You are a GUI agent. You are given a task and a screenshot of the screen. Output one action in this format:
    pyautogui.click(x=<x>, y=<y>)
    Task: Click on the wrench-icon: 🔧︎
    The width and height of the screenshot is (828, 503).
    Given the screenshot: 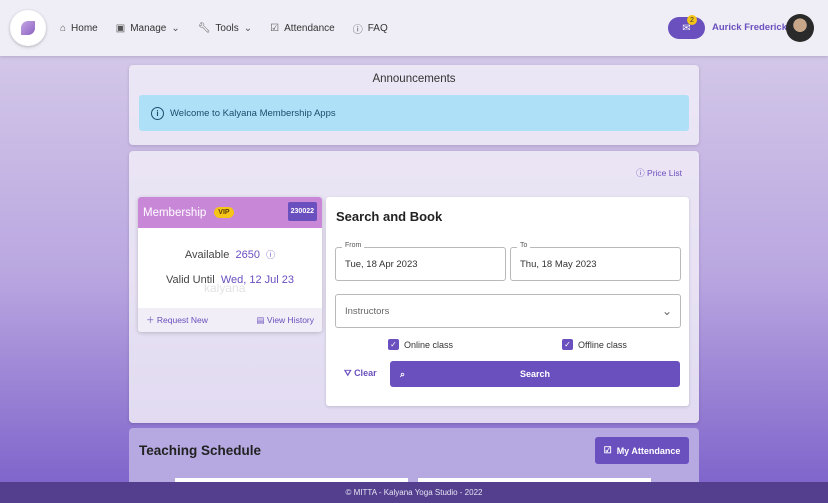 What is the action you would take?
    pyautogui.click(x=204, y=28)
    